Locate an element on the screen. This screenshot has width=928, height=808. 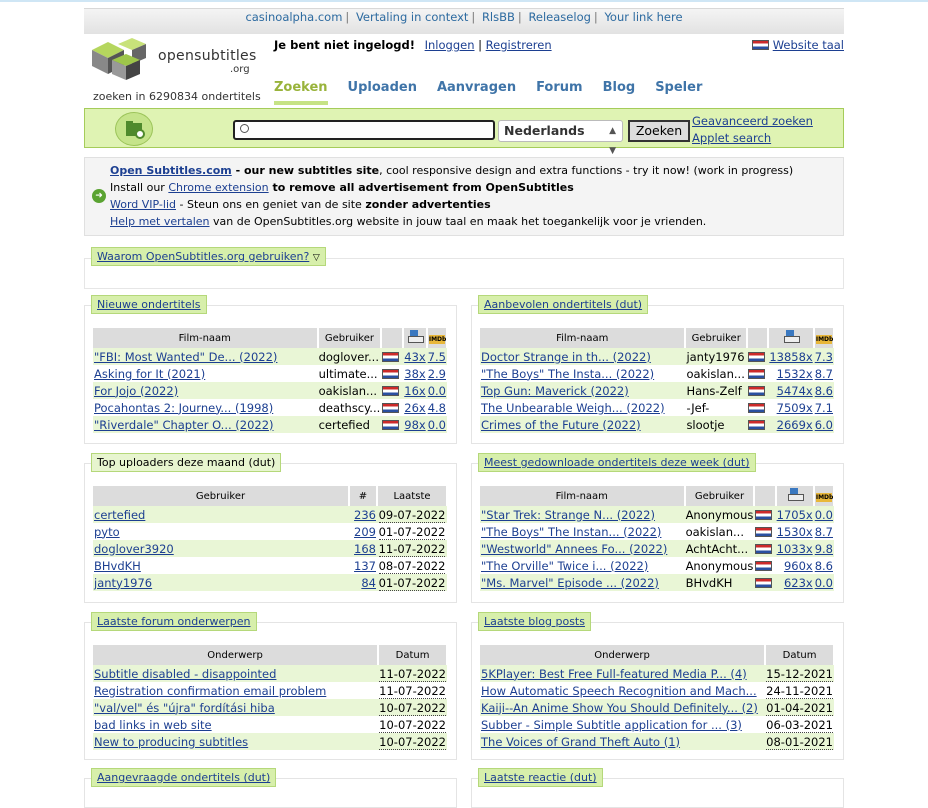
user-link: janty1976 is located at coordinates (123, 583).